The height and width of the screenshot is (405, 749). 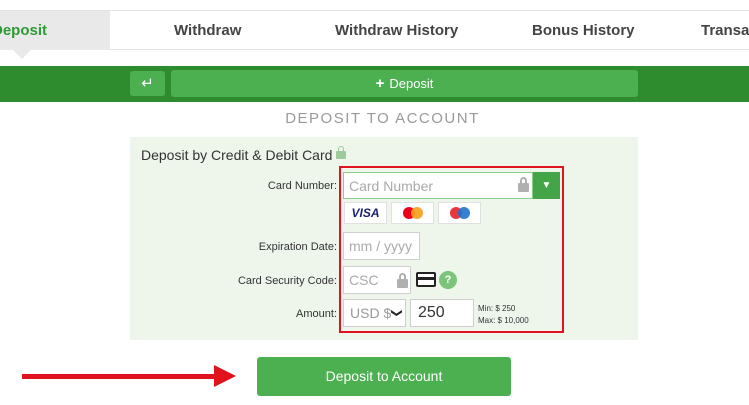 I want to click on min-amount: Min: $ 250, so click(x=497, y=308).